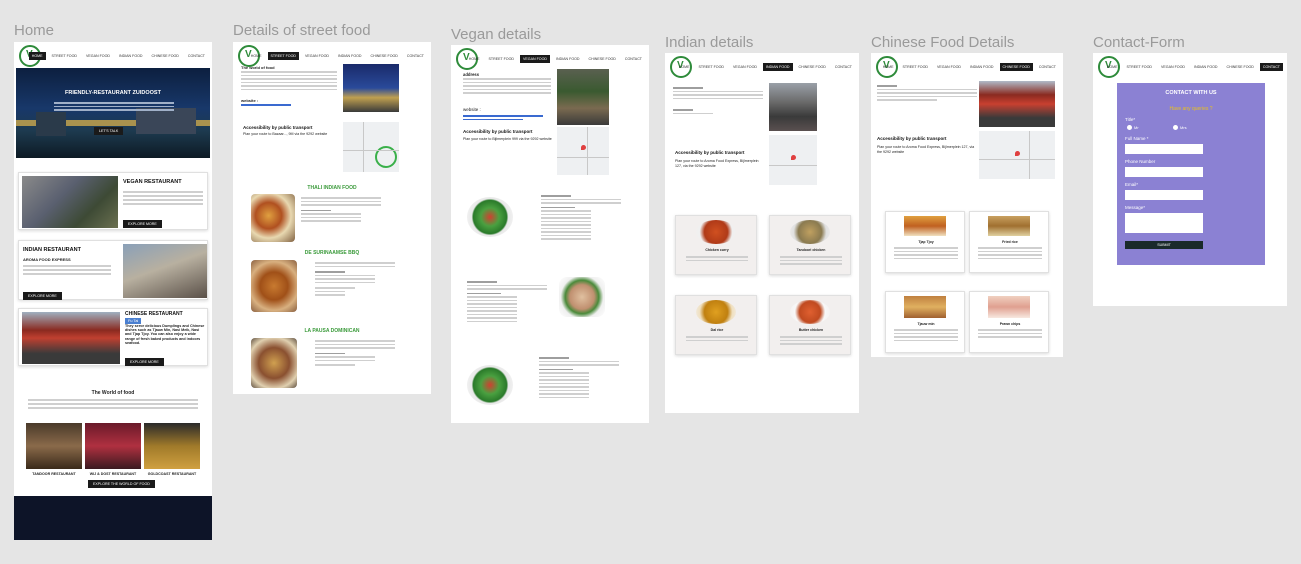 The width and height of the screenshot is (1301, 564). I want to click on submit-button: SUBMIT, so click(1164, 245).